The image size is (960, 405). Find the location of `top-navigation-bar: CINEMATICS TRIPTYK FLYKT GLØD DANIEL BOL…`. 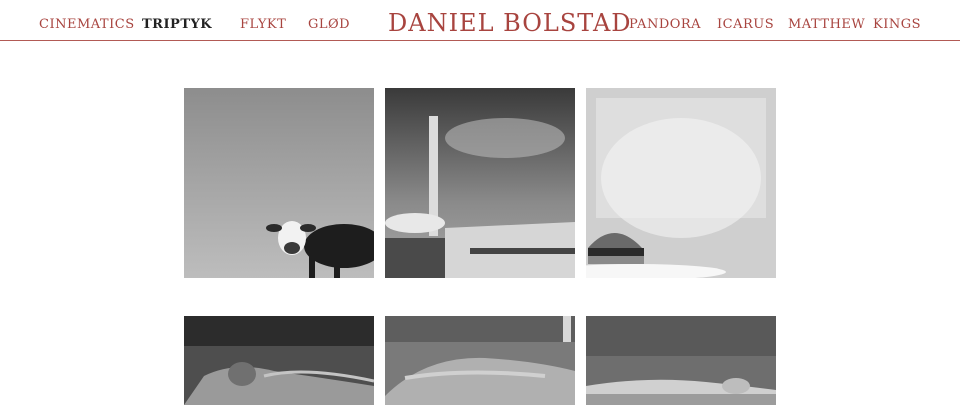

top-navigation-bar: CINEMATICS TRIPTYK FLYKT GLØD DANIEL BOL… is located at coordinates (480, 20).